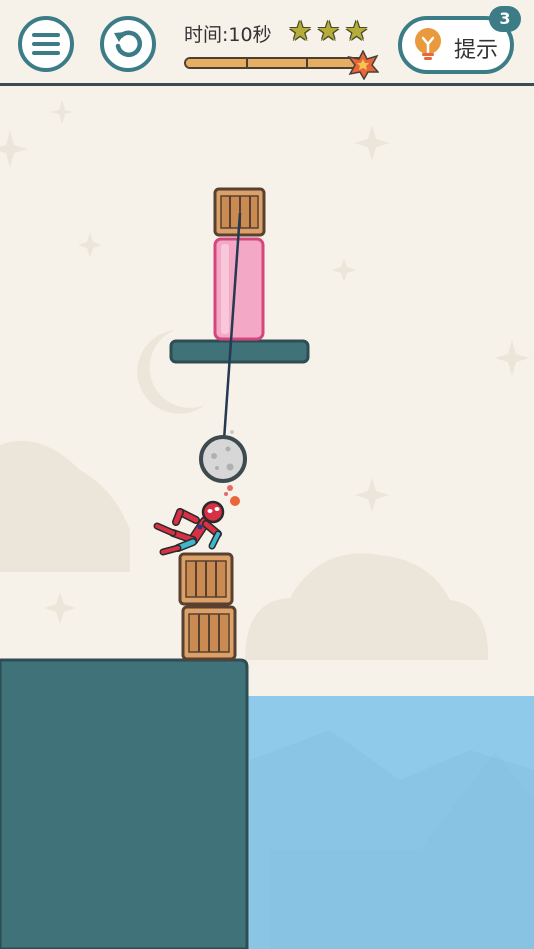 Image resolution: width=534 pixels, height=949 pixels. What do you see at coordinates (206, 579) in the screenshot?
I see `wooden-crate-stack-top` at bounding box center [206, 579].